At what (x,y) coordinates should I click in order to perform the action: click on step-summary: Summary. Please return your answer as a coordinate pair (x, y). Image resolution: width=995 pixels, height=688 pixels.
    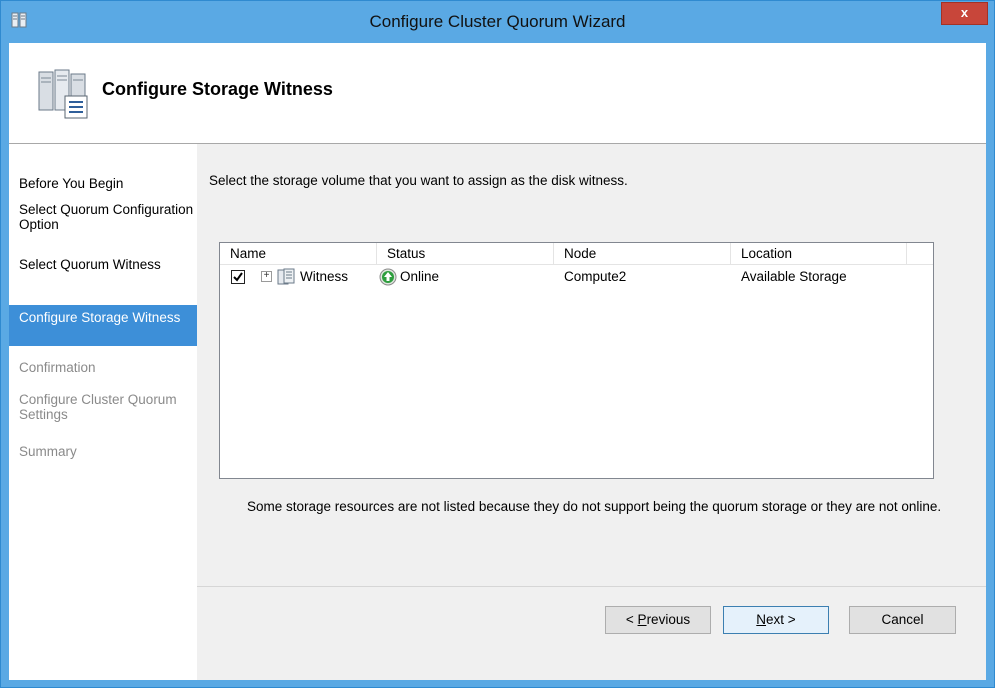
    Looking at the image, I should click on (48, 451).